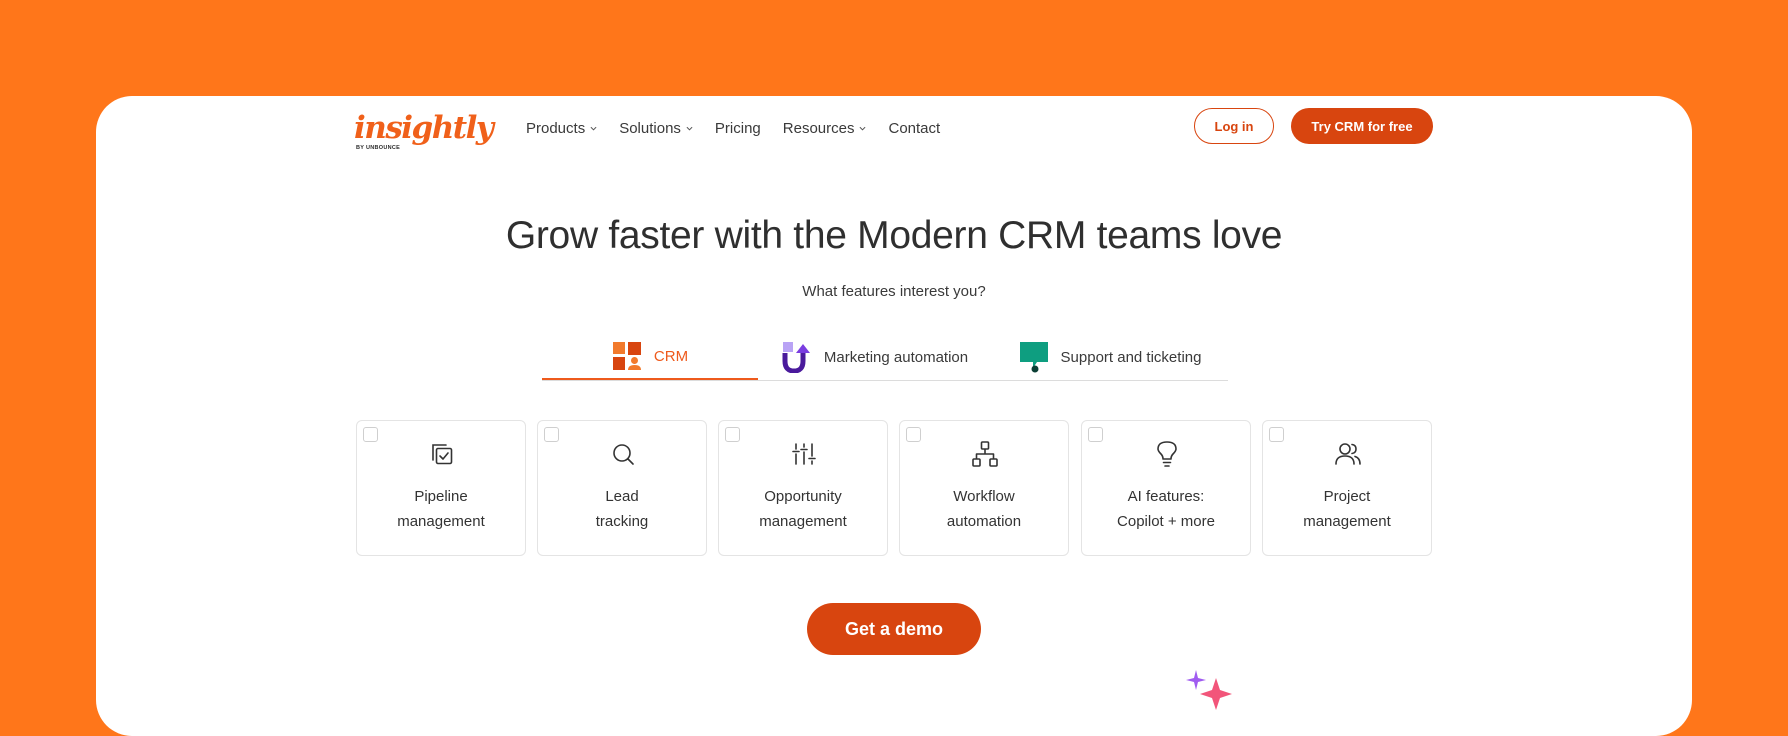  I want to click on tab-support-label: Support and ticketing, so click(1131, 357).